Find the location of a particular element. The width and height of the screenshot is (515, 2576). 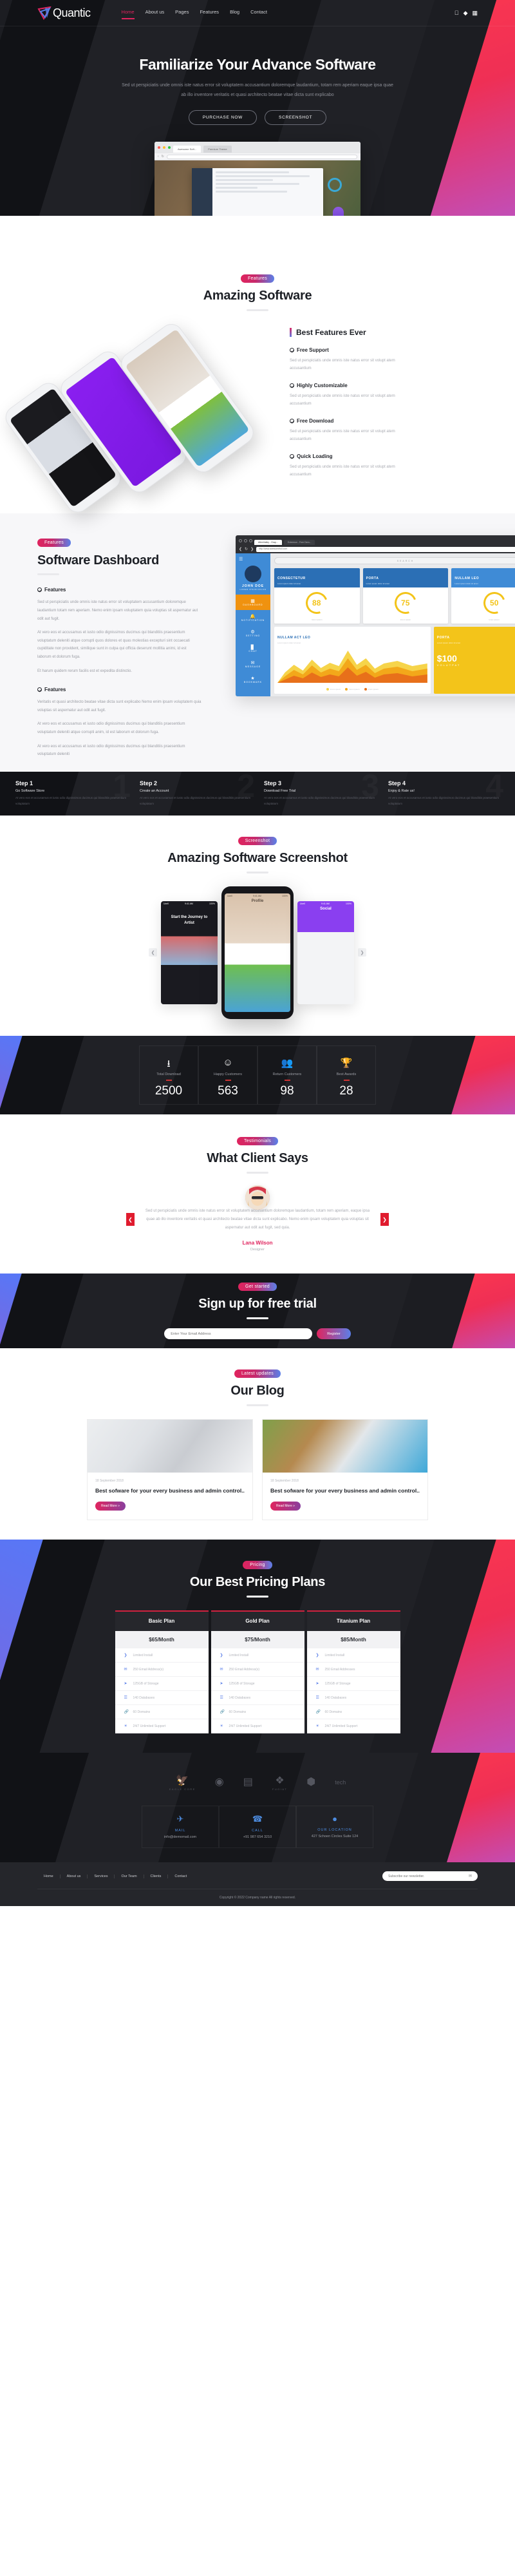

purchase-now-button: PURCHASE NOW is located at coordinates (223, 118).